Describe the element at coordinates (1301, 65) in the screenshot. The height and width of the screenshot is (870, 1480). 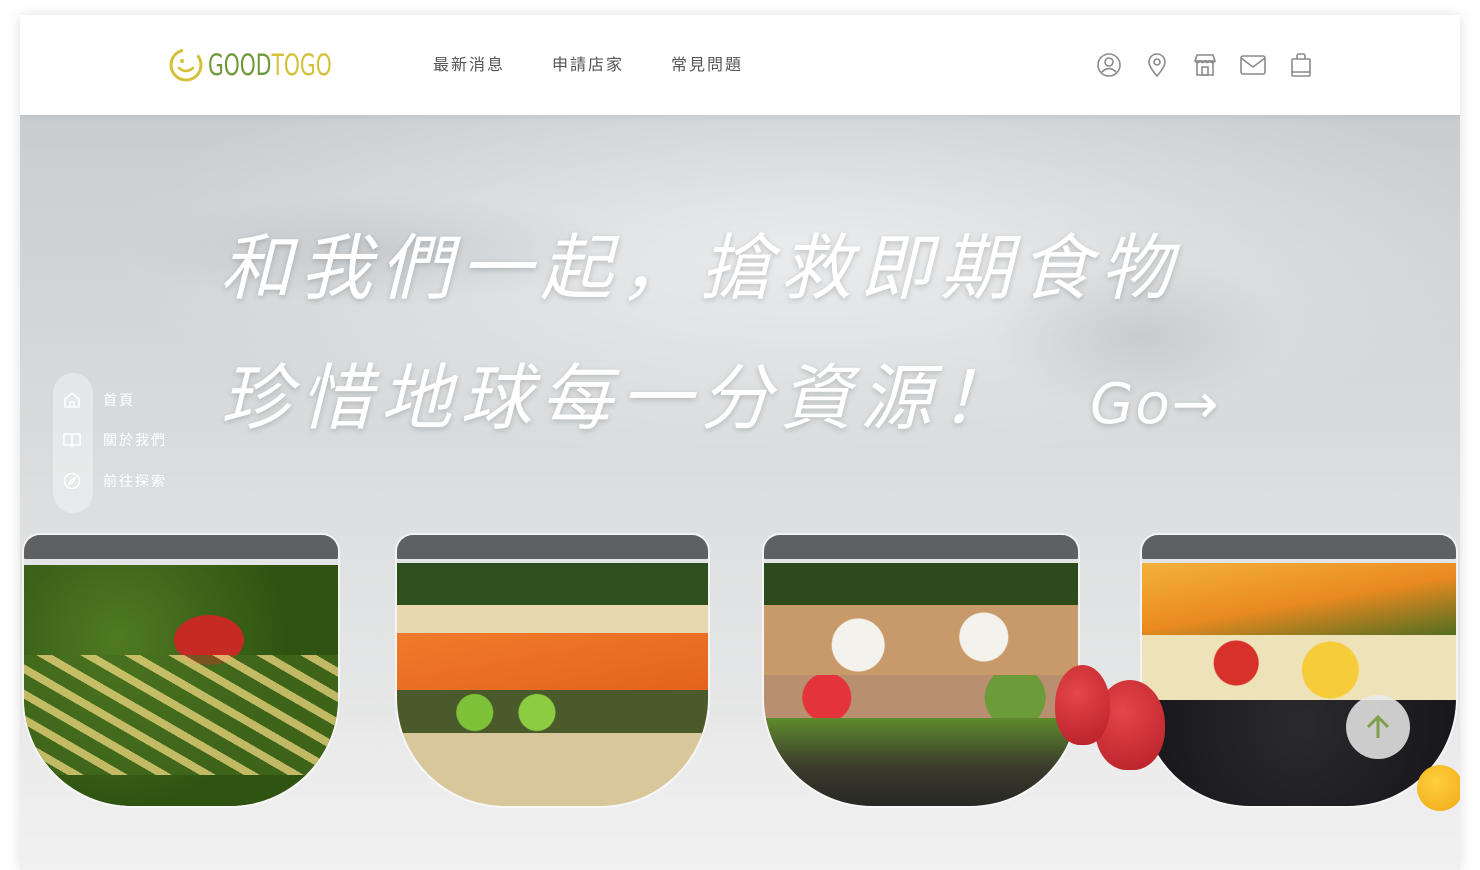
I see `shopping-bag-icon` at that location.